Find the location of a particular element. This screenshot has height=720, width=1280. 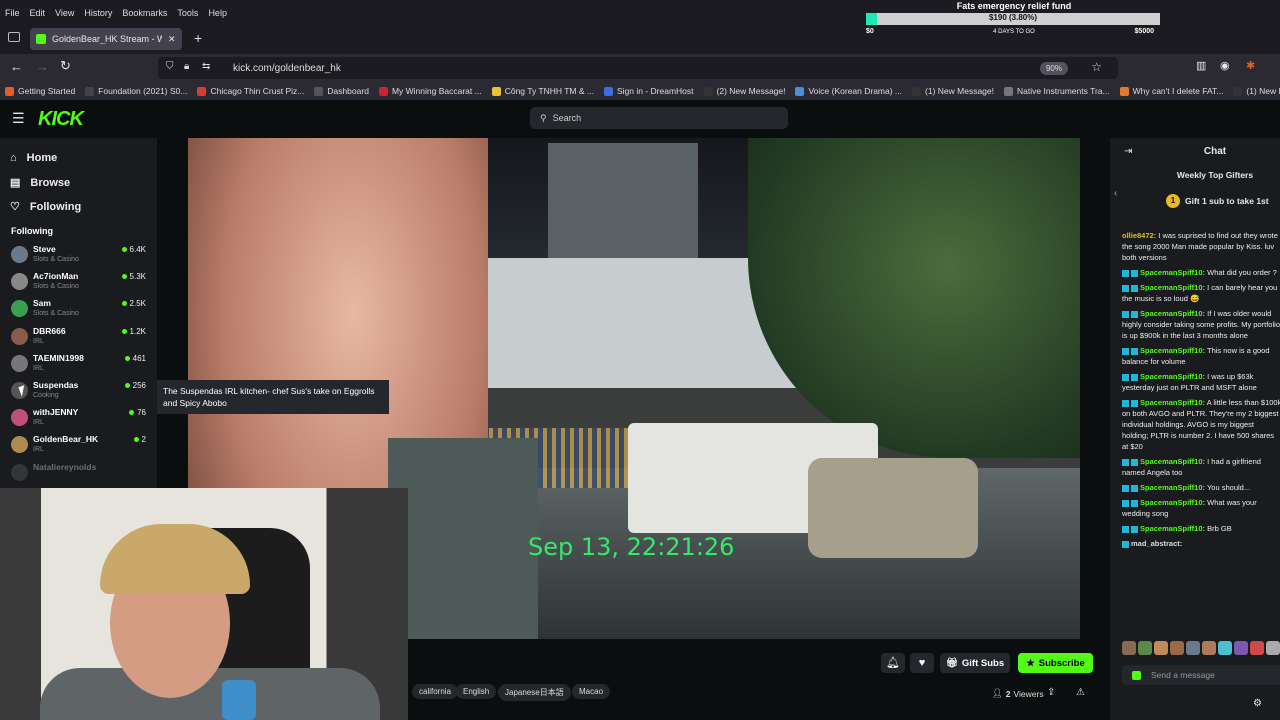

sidebar-channel: Suspendas Cooking 256 is located at coordinates (81, 391).